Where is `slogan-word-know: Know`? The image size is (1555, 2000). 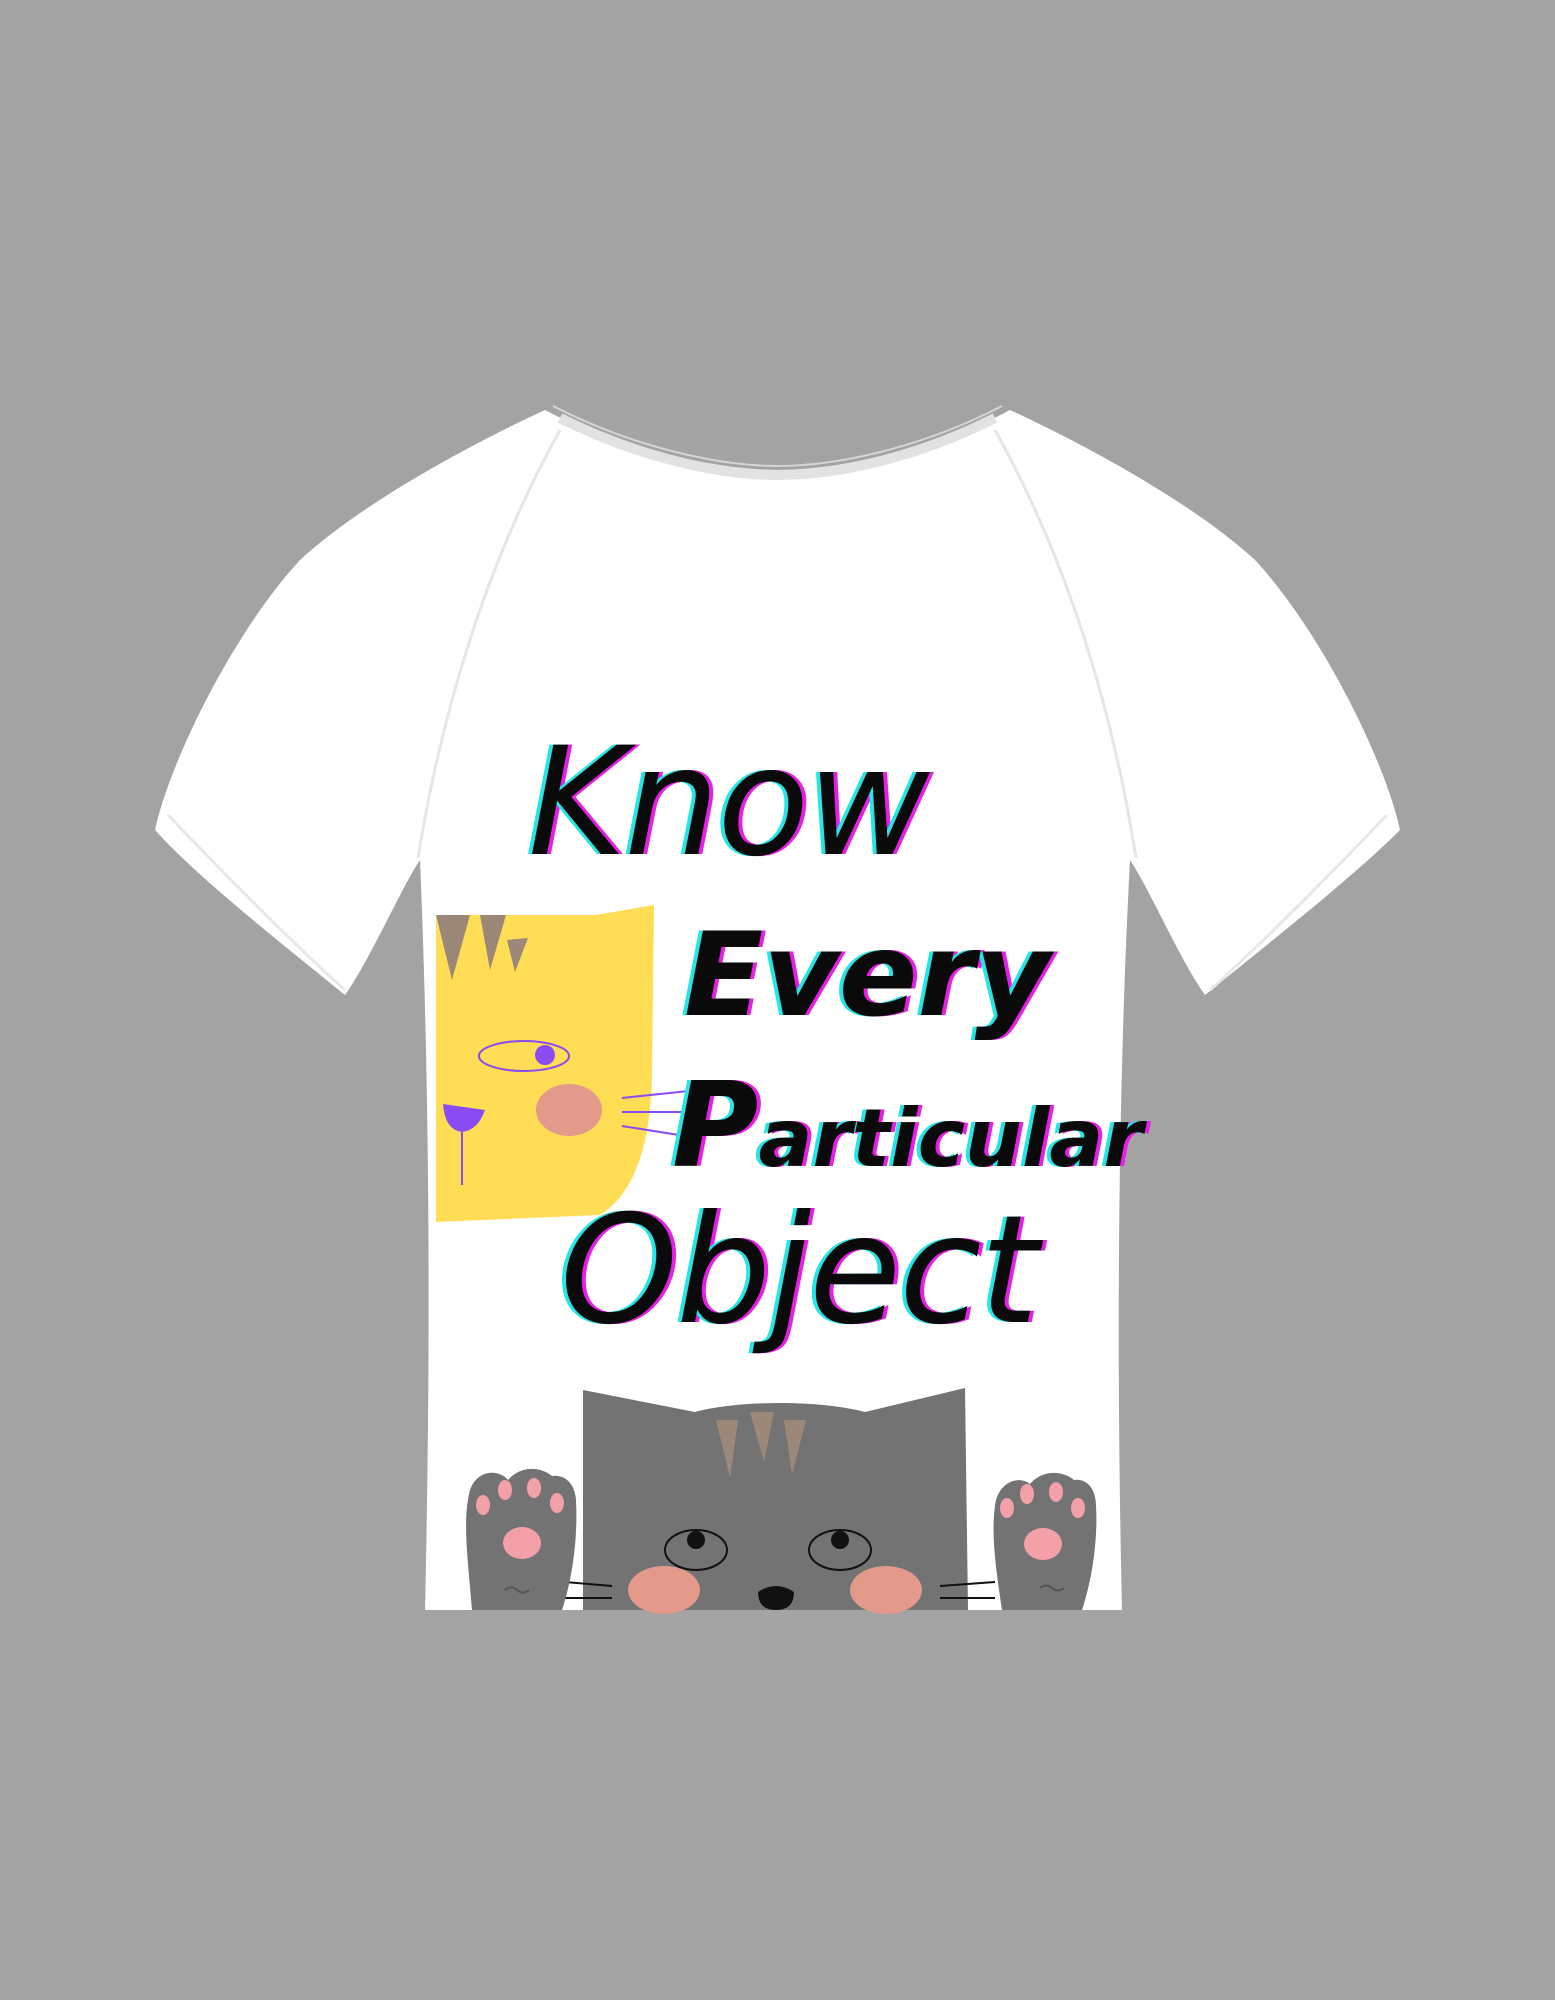
slogan-word-know: Know is located at coordinates (729, 803).